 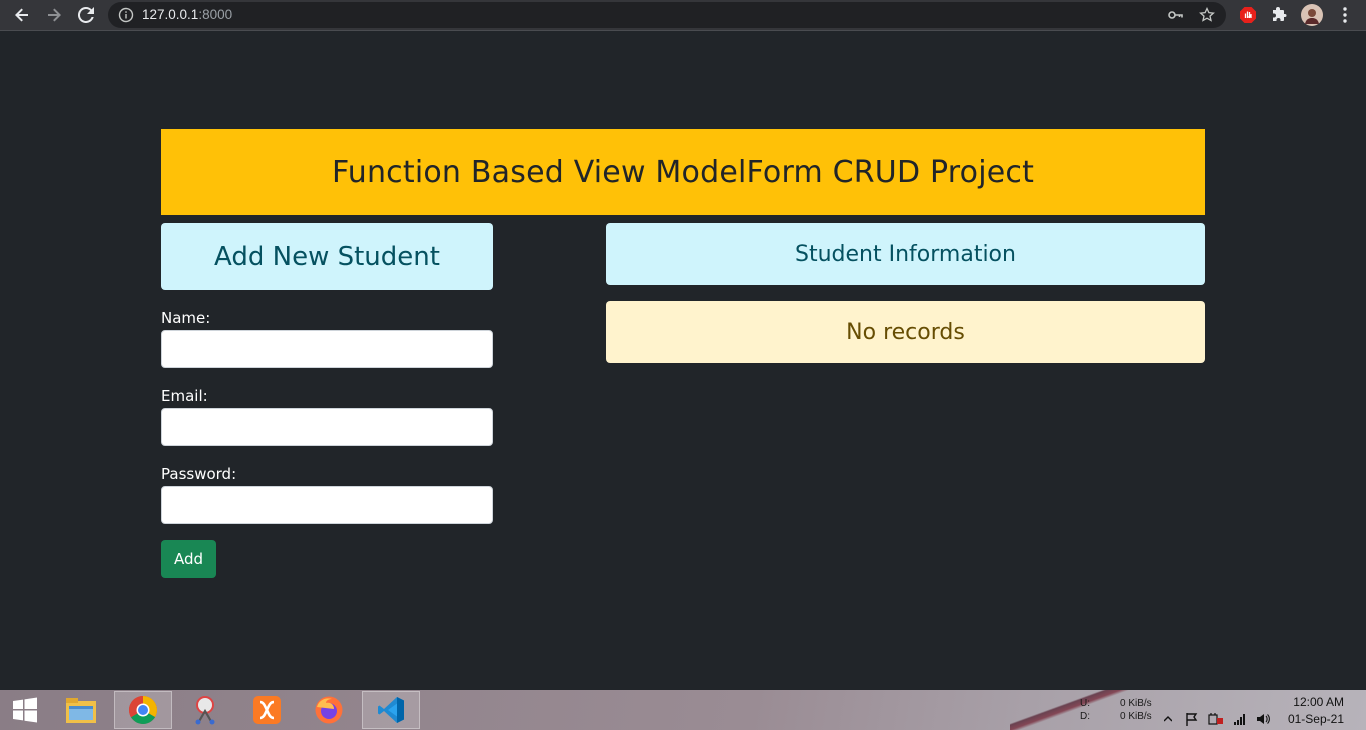 I want to click on name-input, so click(x=327, y=349).